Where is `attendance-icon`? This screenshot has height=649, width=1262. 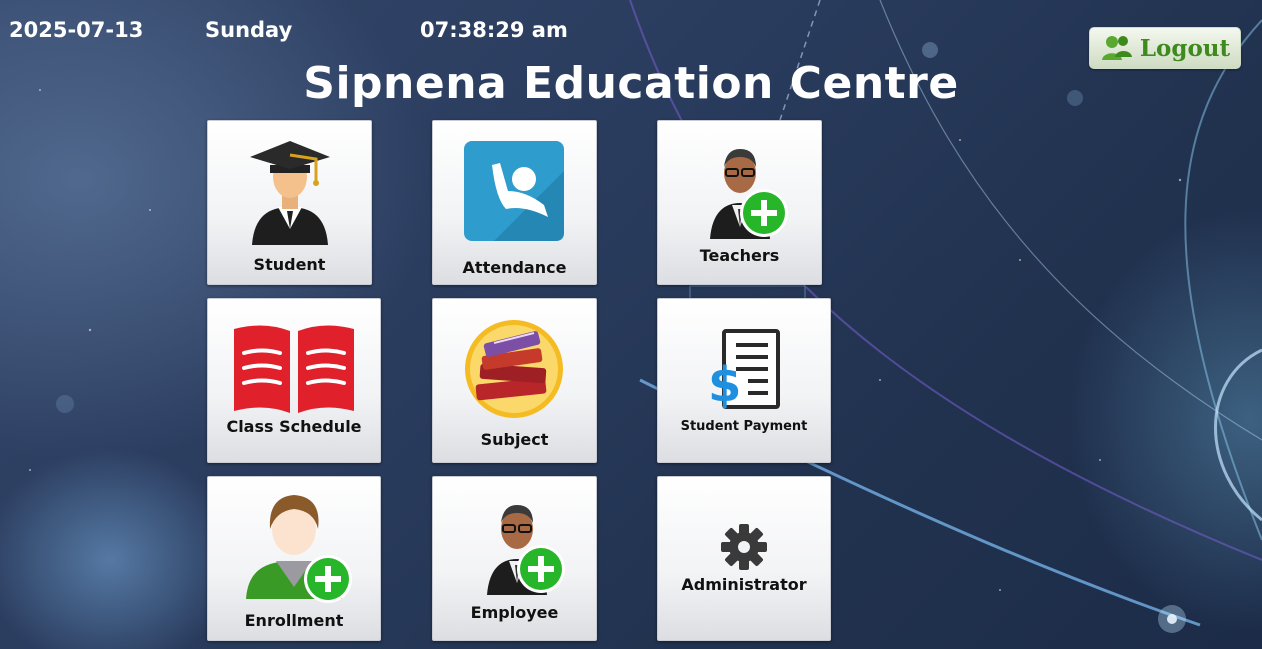
attendance-icon is located at coordinates (514, 191).